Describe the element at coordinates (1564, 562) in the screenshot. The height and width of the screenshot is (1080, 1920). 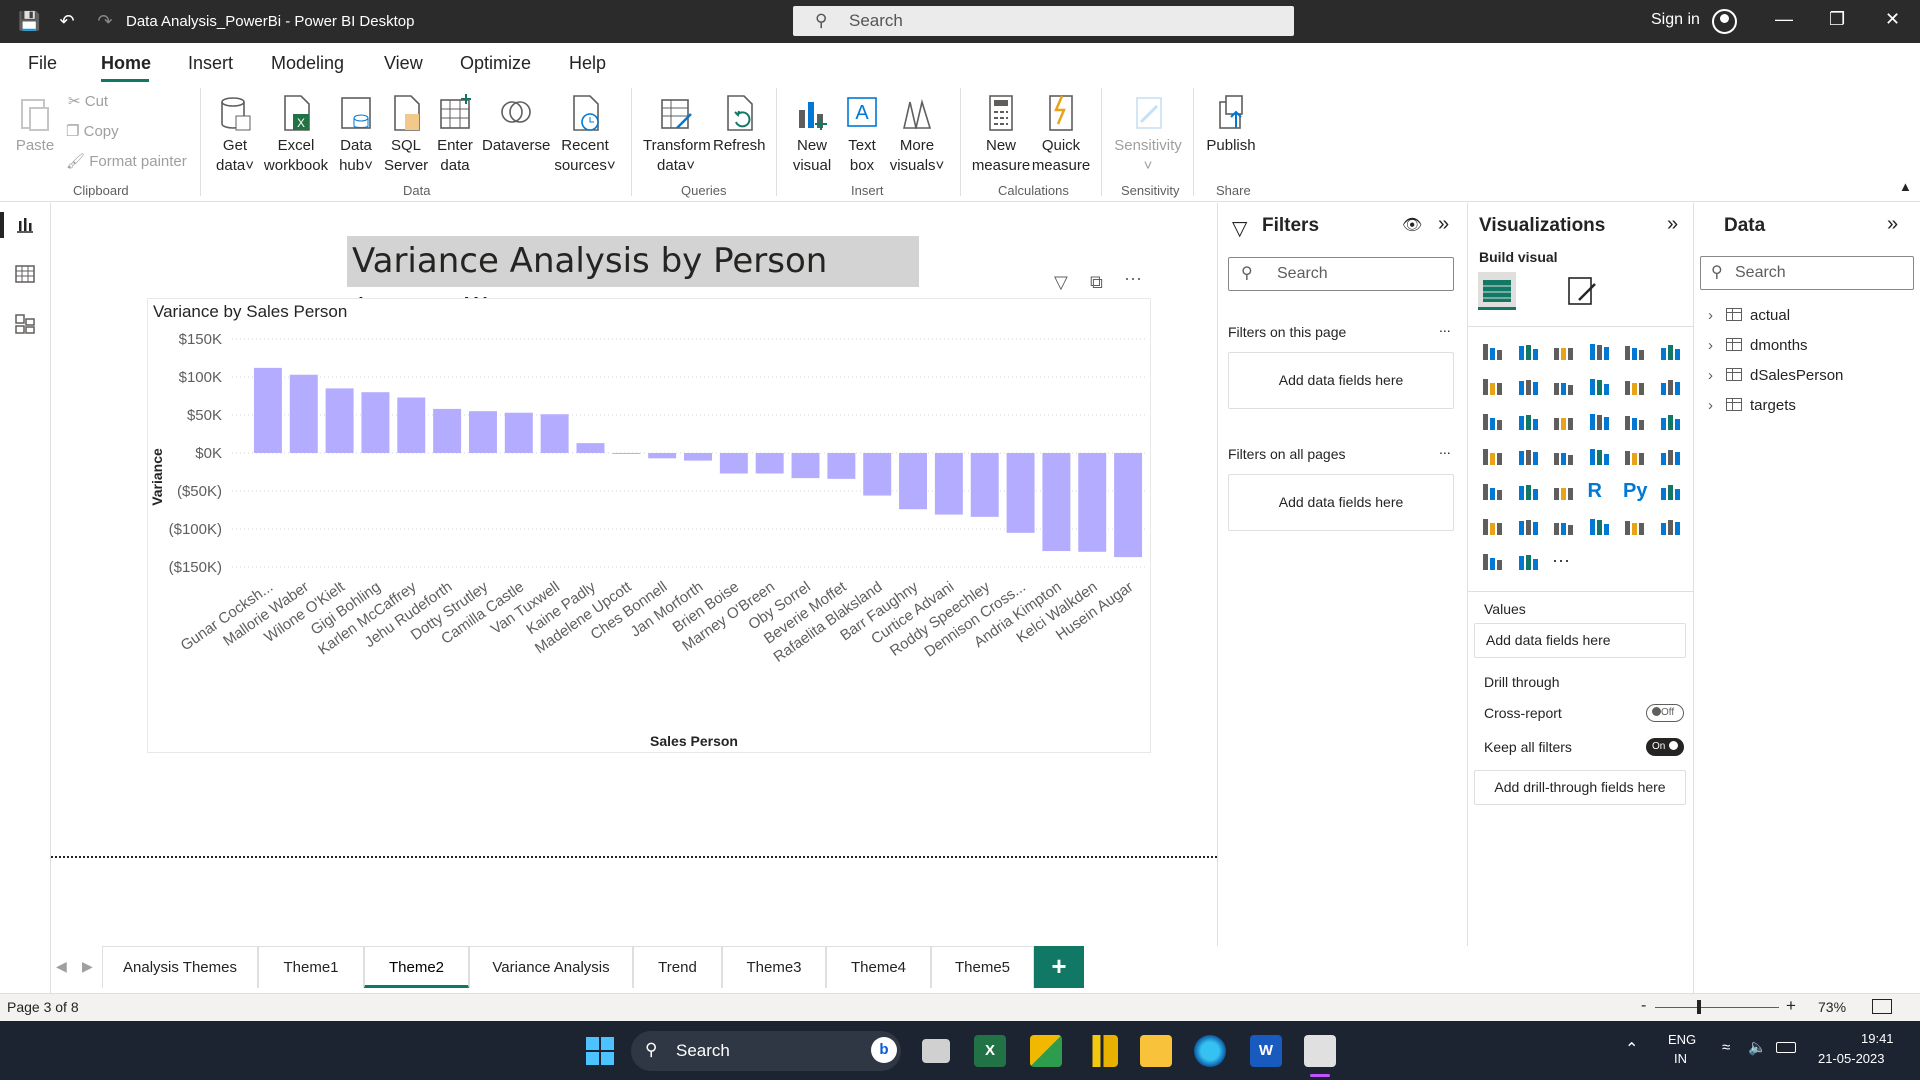
I see `more-visuals-ellipsis-icon: ···` at that location.